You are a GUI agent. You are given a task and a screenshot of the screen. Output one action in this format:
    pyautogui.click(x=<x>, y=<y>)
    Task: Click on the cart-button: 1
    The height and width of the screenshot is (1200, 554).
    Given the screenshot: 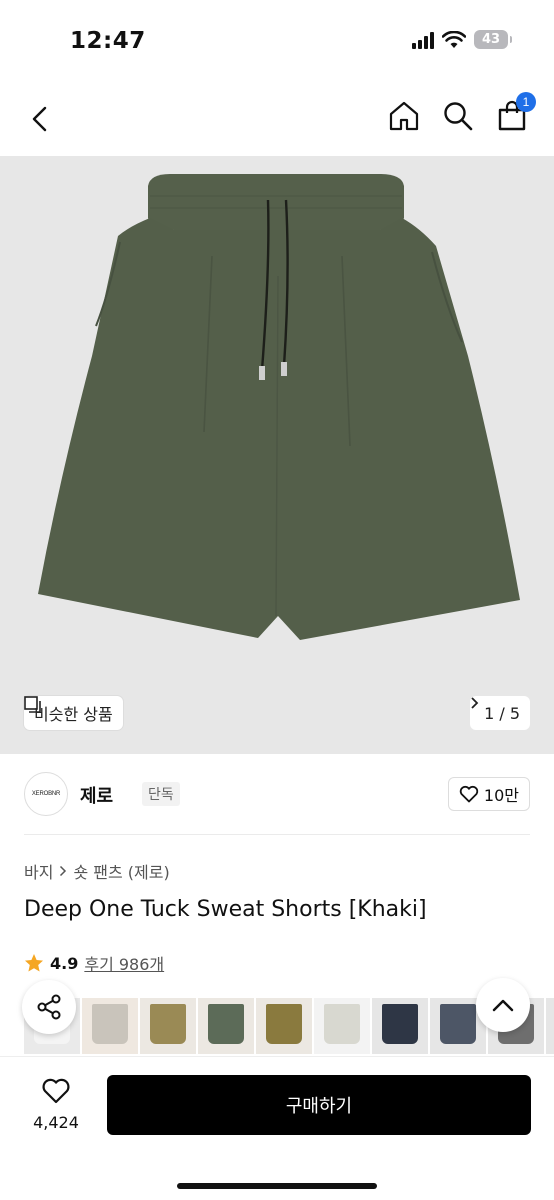 What is the action you would take?
    pyautogui.click(x=516, y=112)
    